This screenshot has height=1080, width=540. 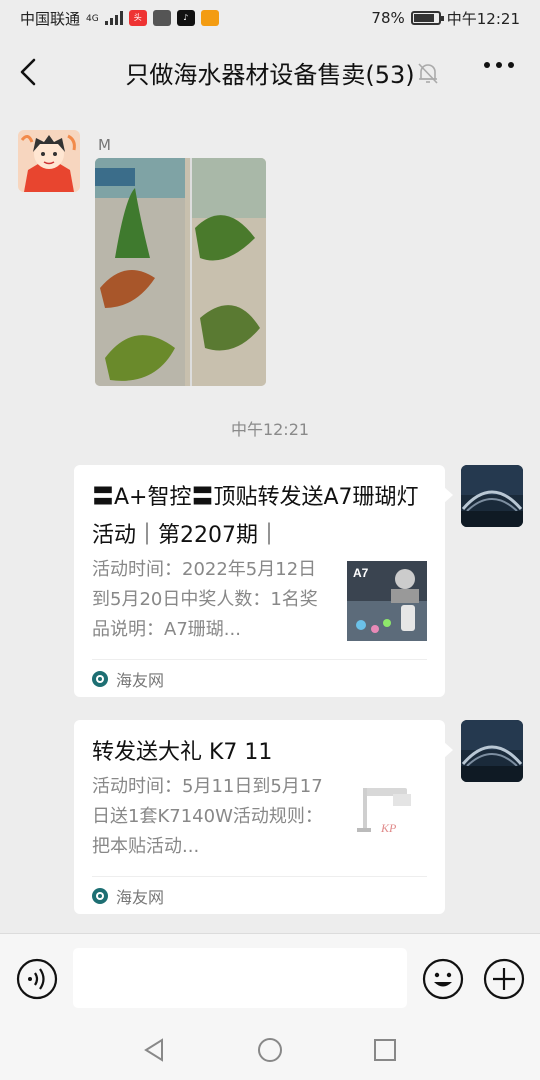 I want to click on network-label: 4G, so click(x=92, y=18).